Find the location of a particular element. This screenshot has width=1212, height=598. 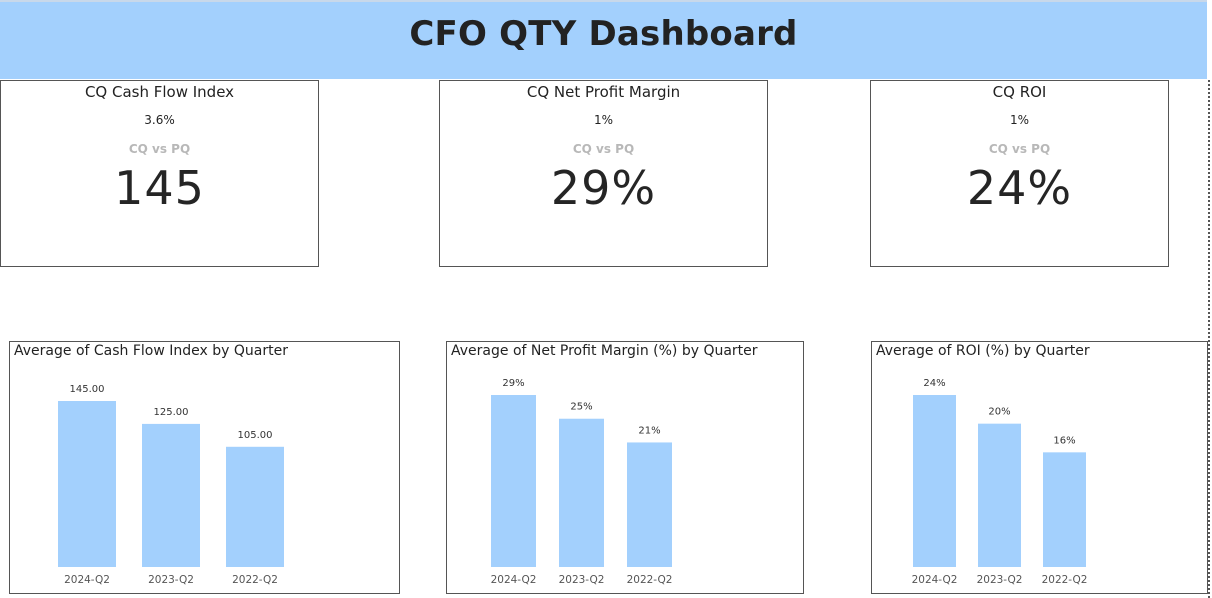

kpi-value: 24% is located at coordinates (1019, 188).